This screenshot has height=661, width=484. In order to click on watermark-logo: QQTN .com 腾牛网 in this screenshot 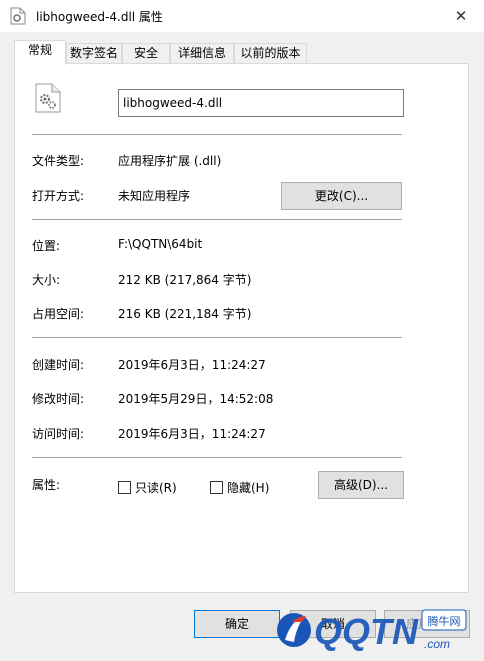, I will do `click(372, 630)`.